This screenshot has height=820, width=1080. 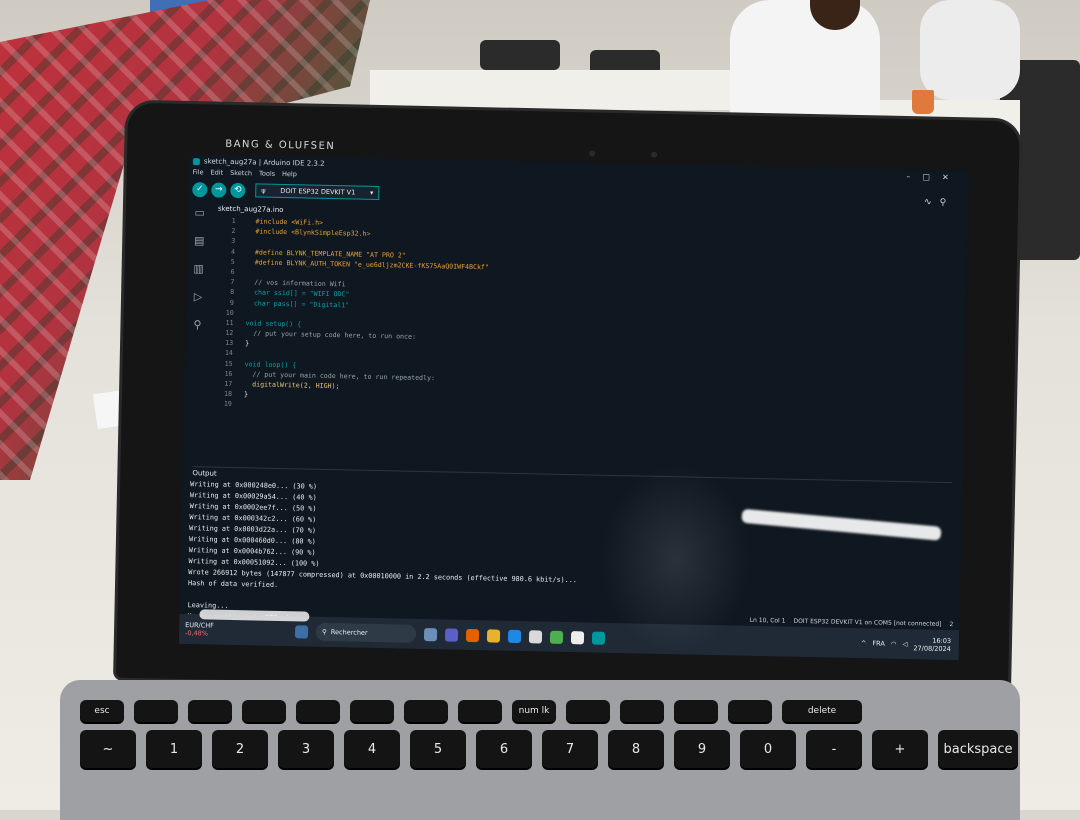 What do you see at coordinates (535, 636) in the screenshot?
I see `store-icon` at bounding box center [535, 636].